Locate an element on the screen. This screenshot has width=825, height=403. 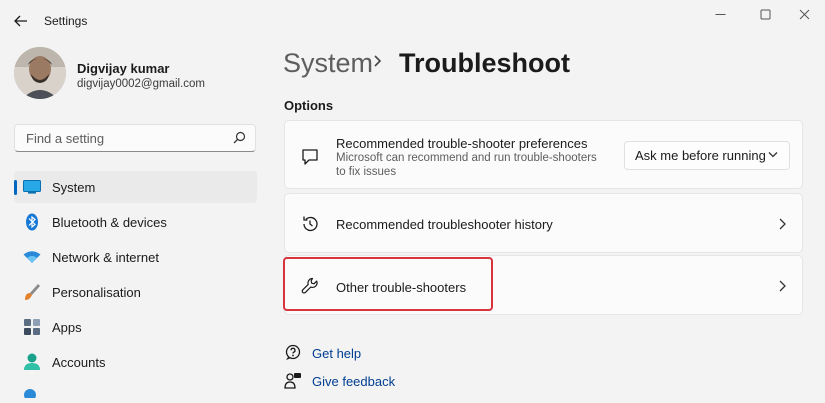
sidebar-item-label: Apps is located at coordinates (67, 327).